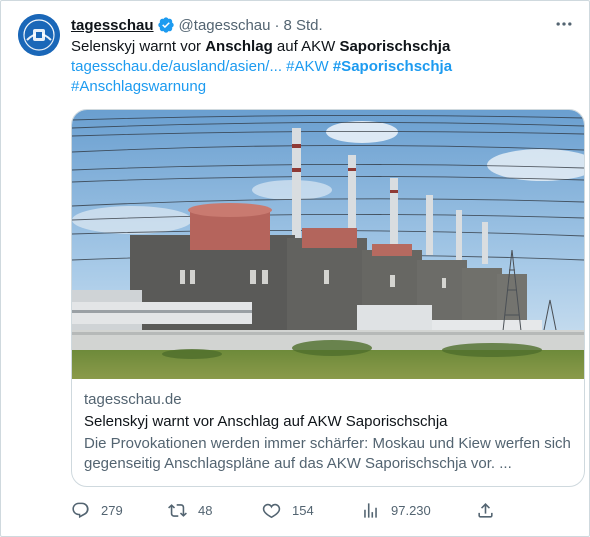  Describe the element at coordinates (323, 87) in the screenshot. I see `tweet-text-line-3: #Anschlagswarnung` at that location.